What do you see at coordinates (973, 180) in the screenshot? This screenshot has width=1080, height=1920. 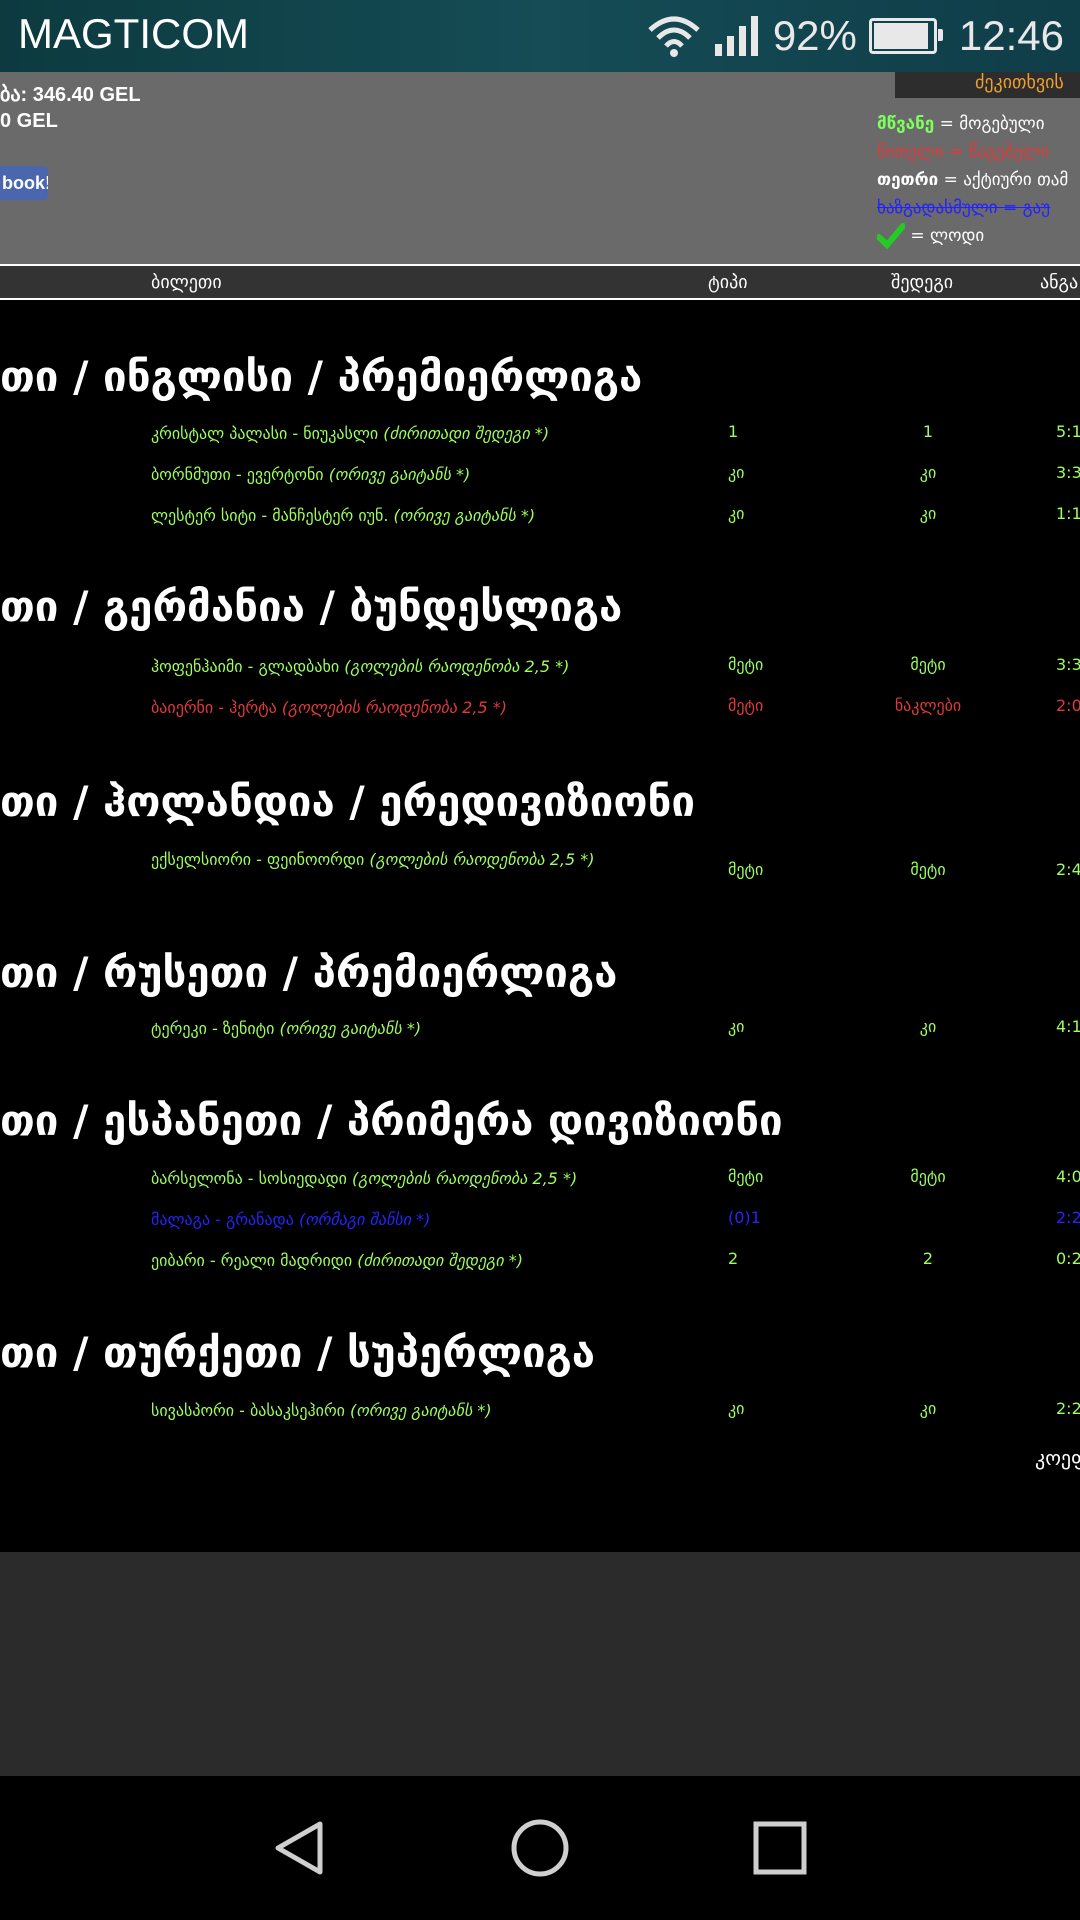 I see `legend-active: თეთრი = აქტიური თამ` at bounding box center [973, 180].